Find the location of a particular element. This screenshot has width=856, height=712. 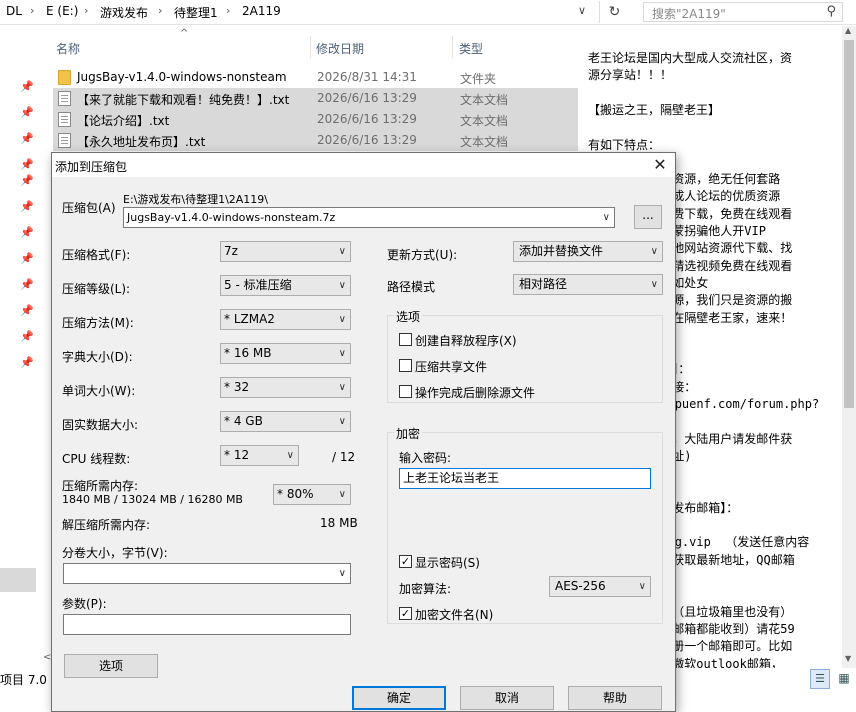

scroll-up-icon: ▲ is located at coordinates (848, 30).